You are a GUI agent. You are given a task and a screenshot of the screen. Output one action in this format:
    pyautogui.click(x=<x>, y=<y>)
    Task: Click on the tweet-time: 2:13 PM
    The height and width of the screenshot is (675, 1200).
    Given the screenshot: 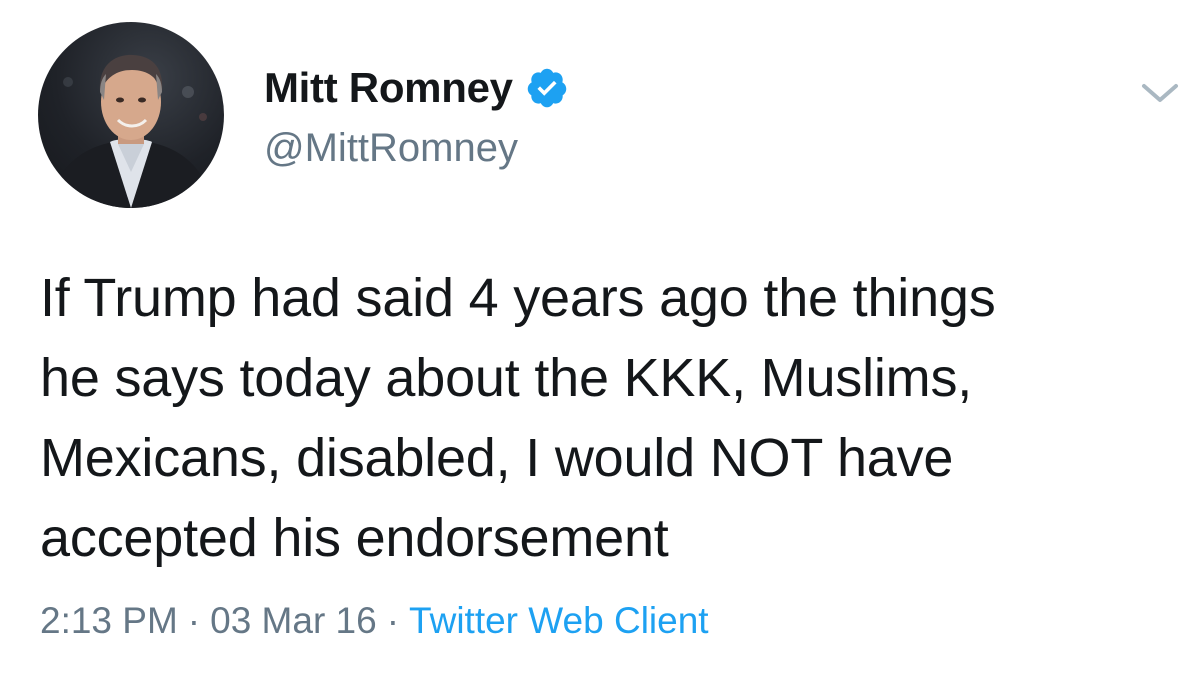 What is the action you would take?
    pyautogui.click(x=109, y=620)
    